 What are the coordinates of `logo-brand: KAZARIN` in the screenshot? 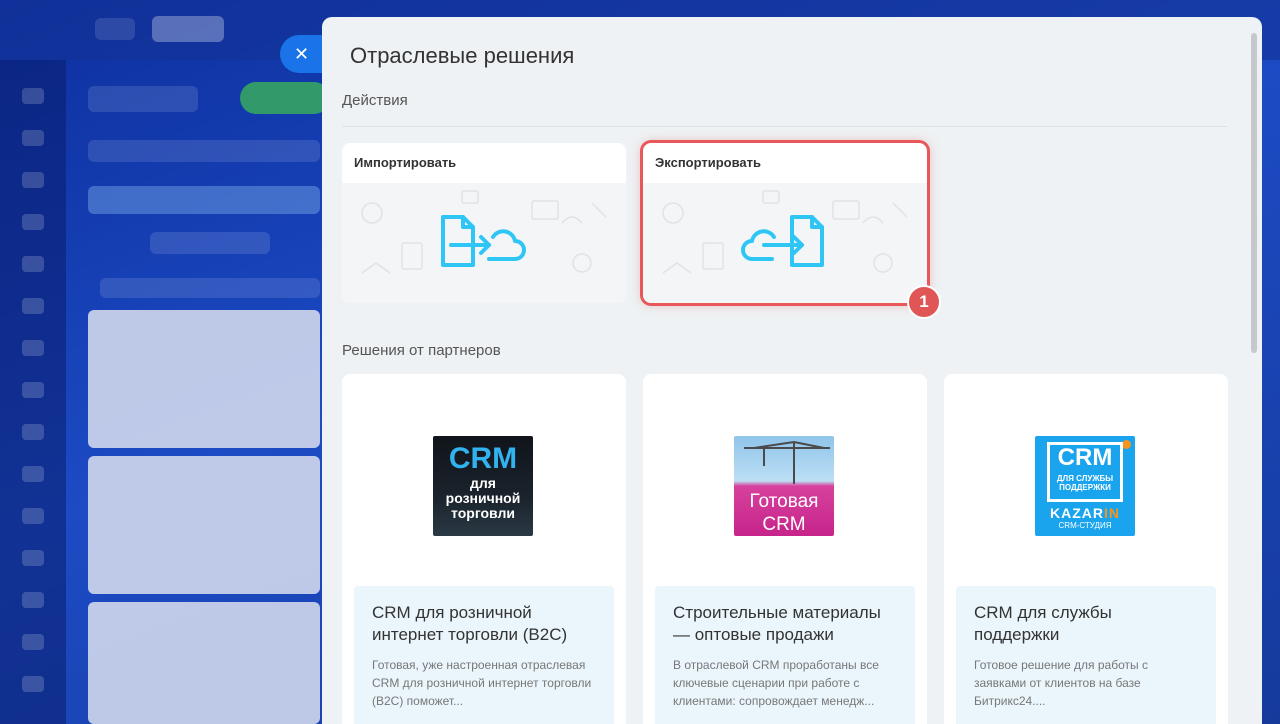 It's located at (1085, 513).